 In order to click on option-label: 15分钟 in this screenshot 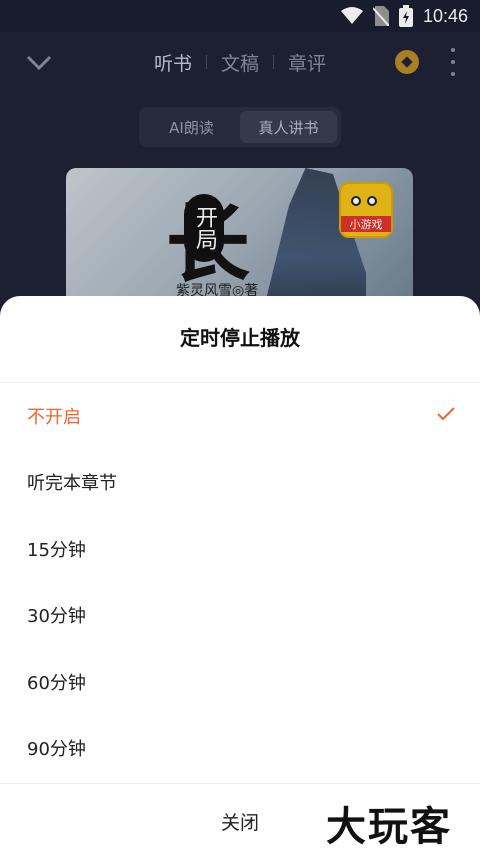, I will do `click(56, 550)`.